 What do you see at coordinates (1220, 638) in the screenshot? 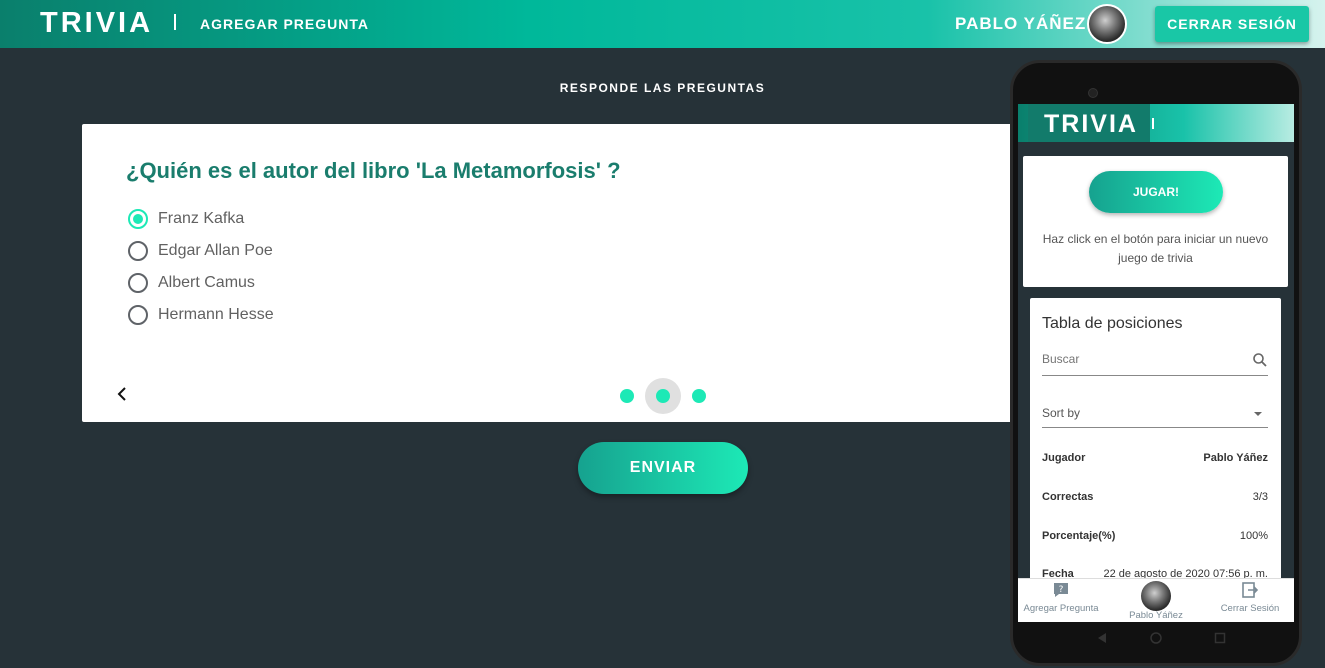
I see `recents-icon` at bounding box center [1220, 638].